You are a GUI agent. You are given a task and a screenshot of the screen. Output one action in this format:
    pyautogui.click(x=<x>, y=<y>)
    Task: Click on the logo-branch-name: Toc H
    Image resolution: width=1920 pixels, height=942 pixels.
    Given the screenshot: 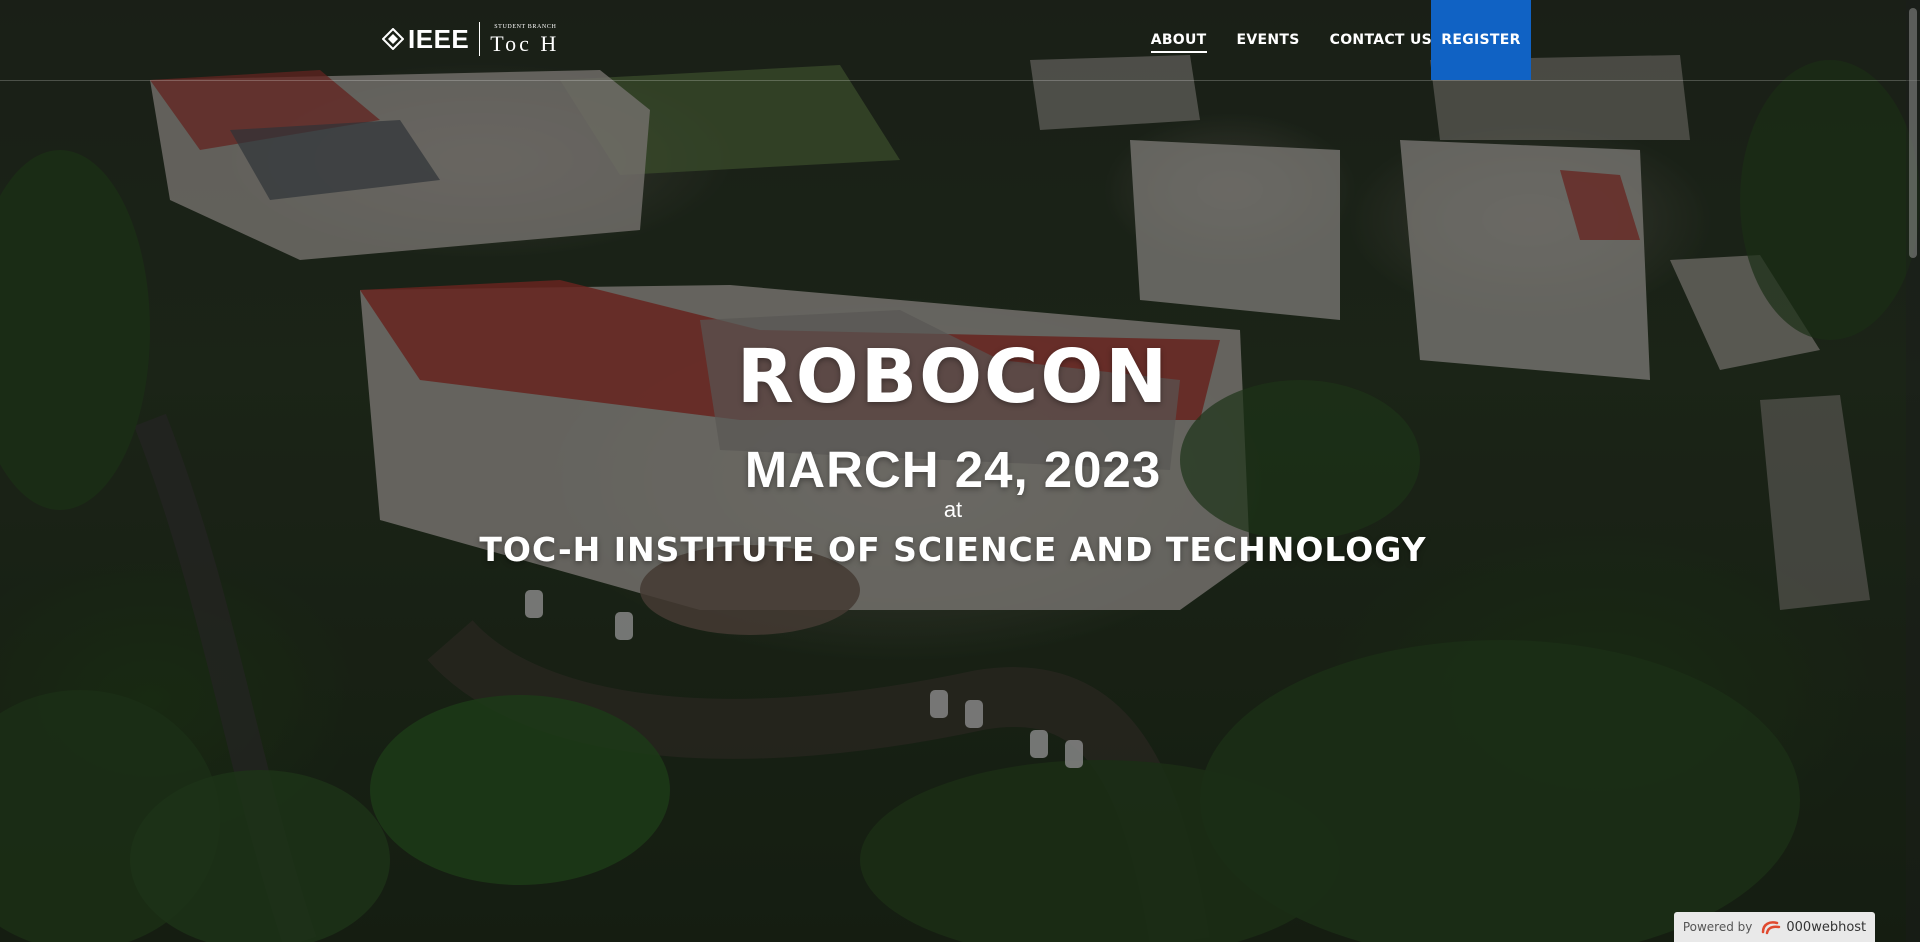 What is the action you would take?
    pyautogui.click(x=525, y=43)
    